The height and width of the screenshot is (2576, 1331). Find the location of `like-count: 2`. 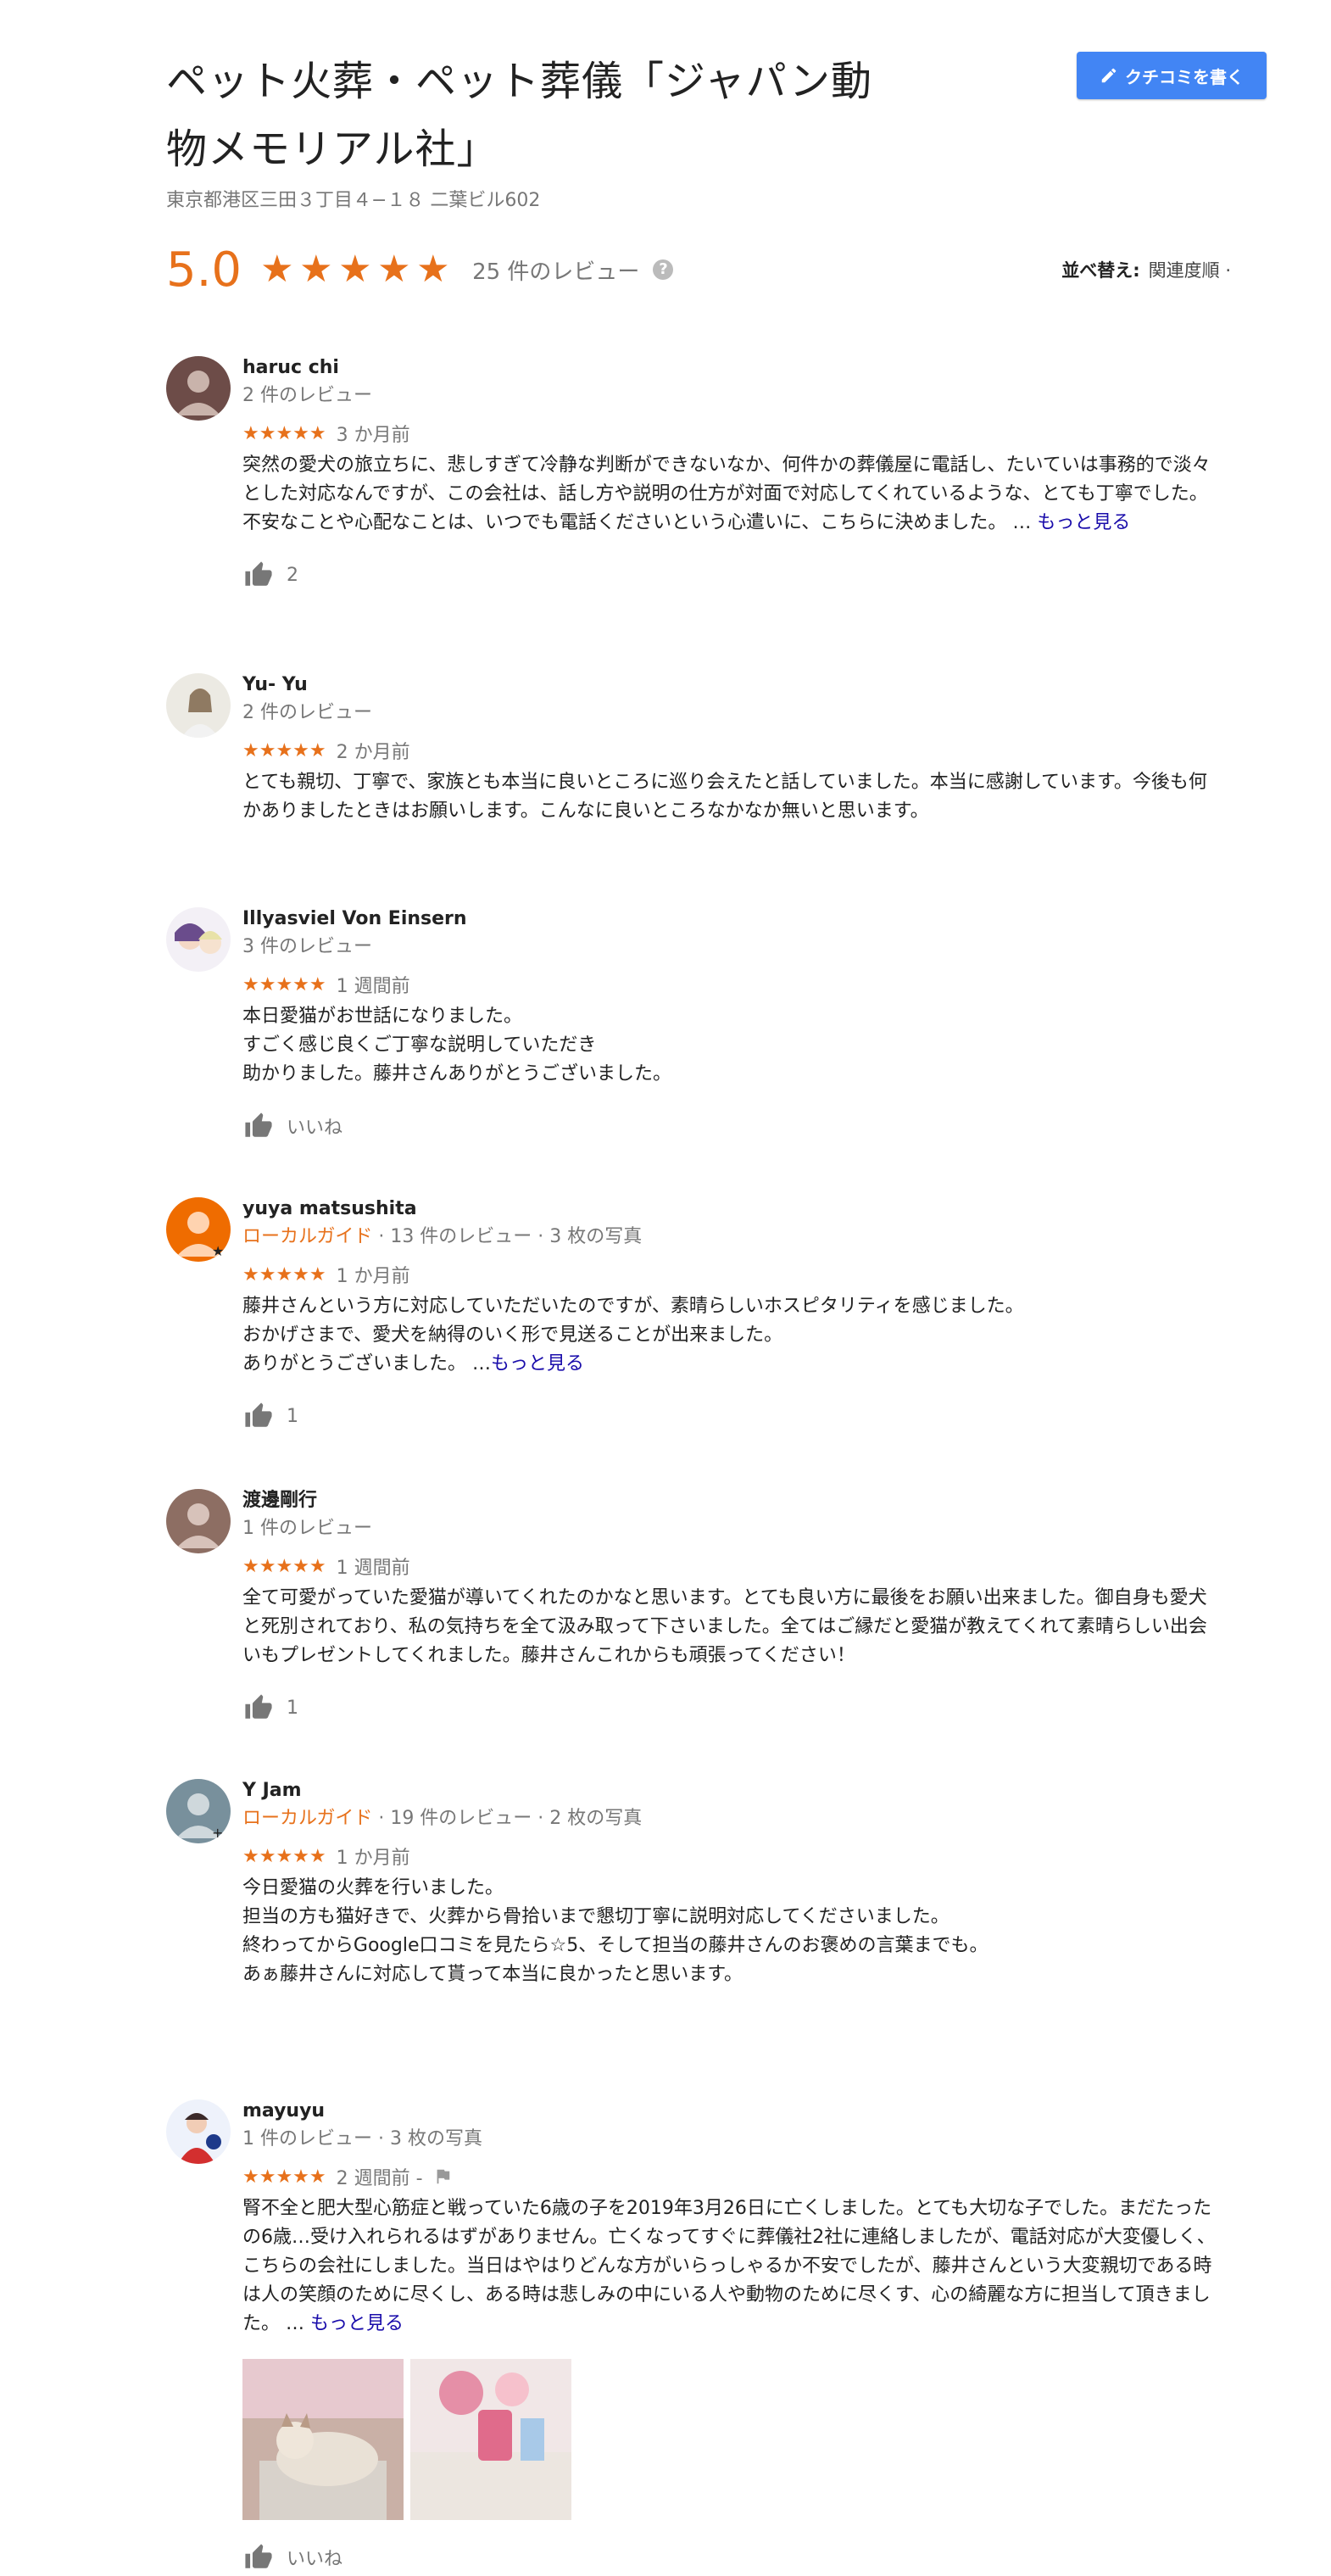

like-count: 2 is located at coordinates (293, 575).